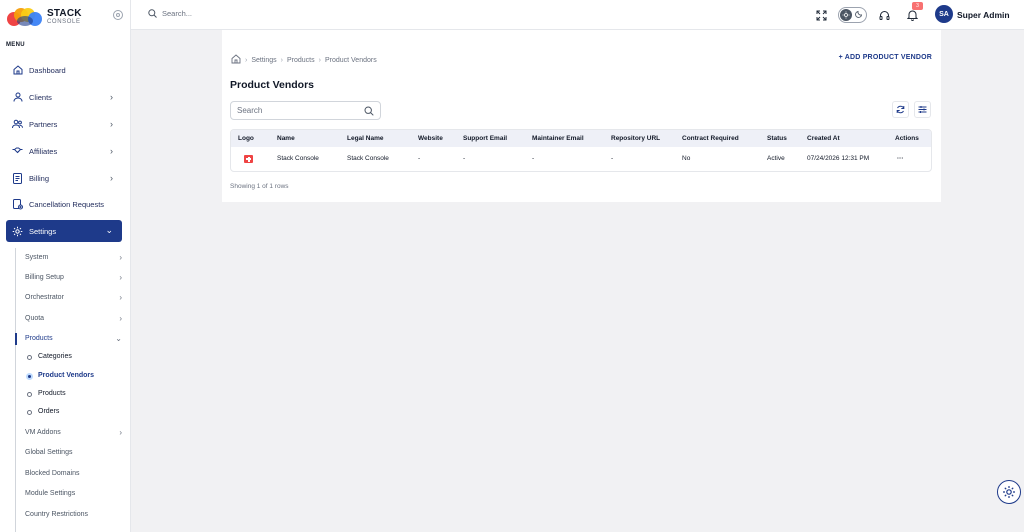 Image resolution: width=1024 pixels, height=532 pixels. What do you see at coordinates (118, 15) in the screenshot?
I see `sidebar-collapse-button` at bounding box center [118, 15].